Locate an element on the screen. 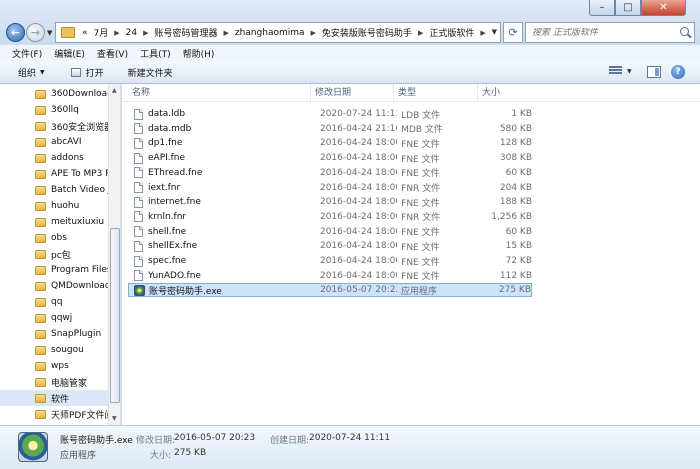  back-button: ← is located at coordinates (15, 32).